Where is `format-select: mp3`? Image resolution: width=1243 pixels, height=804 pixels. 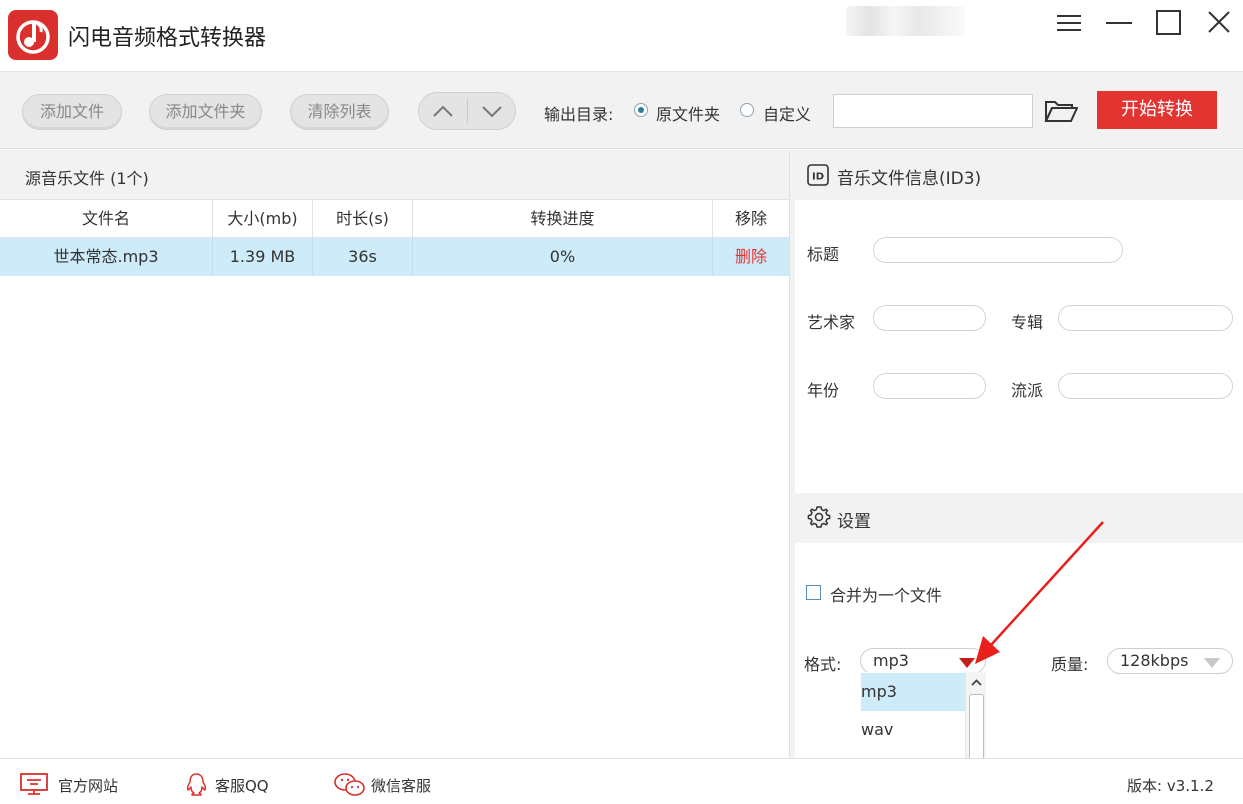
format-select: mp3 is located at coordinates (923, 661).